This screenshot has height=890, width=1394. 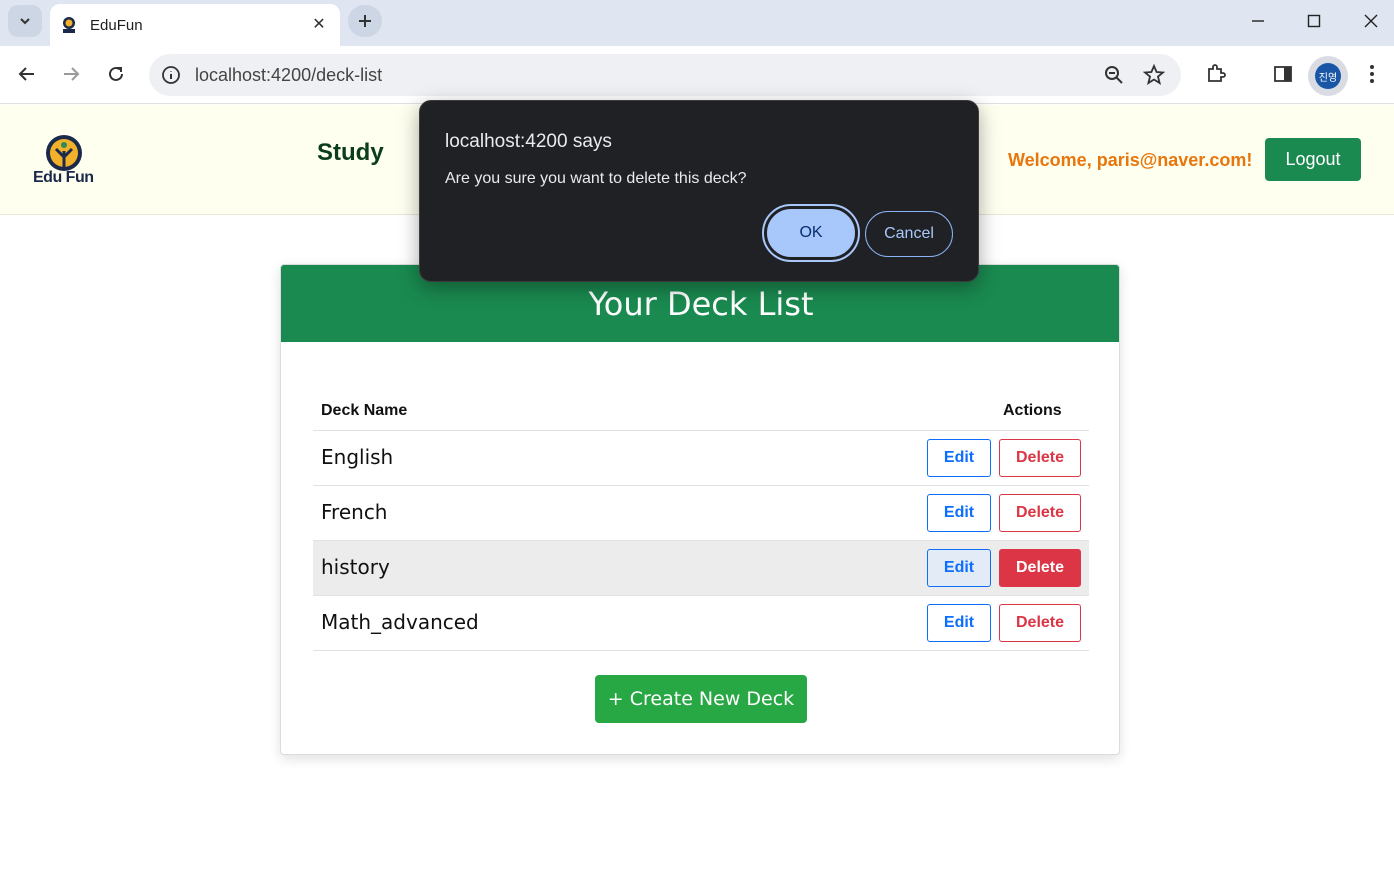 I want to click on chevron-down-icon, so click(x=25, y=21).